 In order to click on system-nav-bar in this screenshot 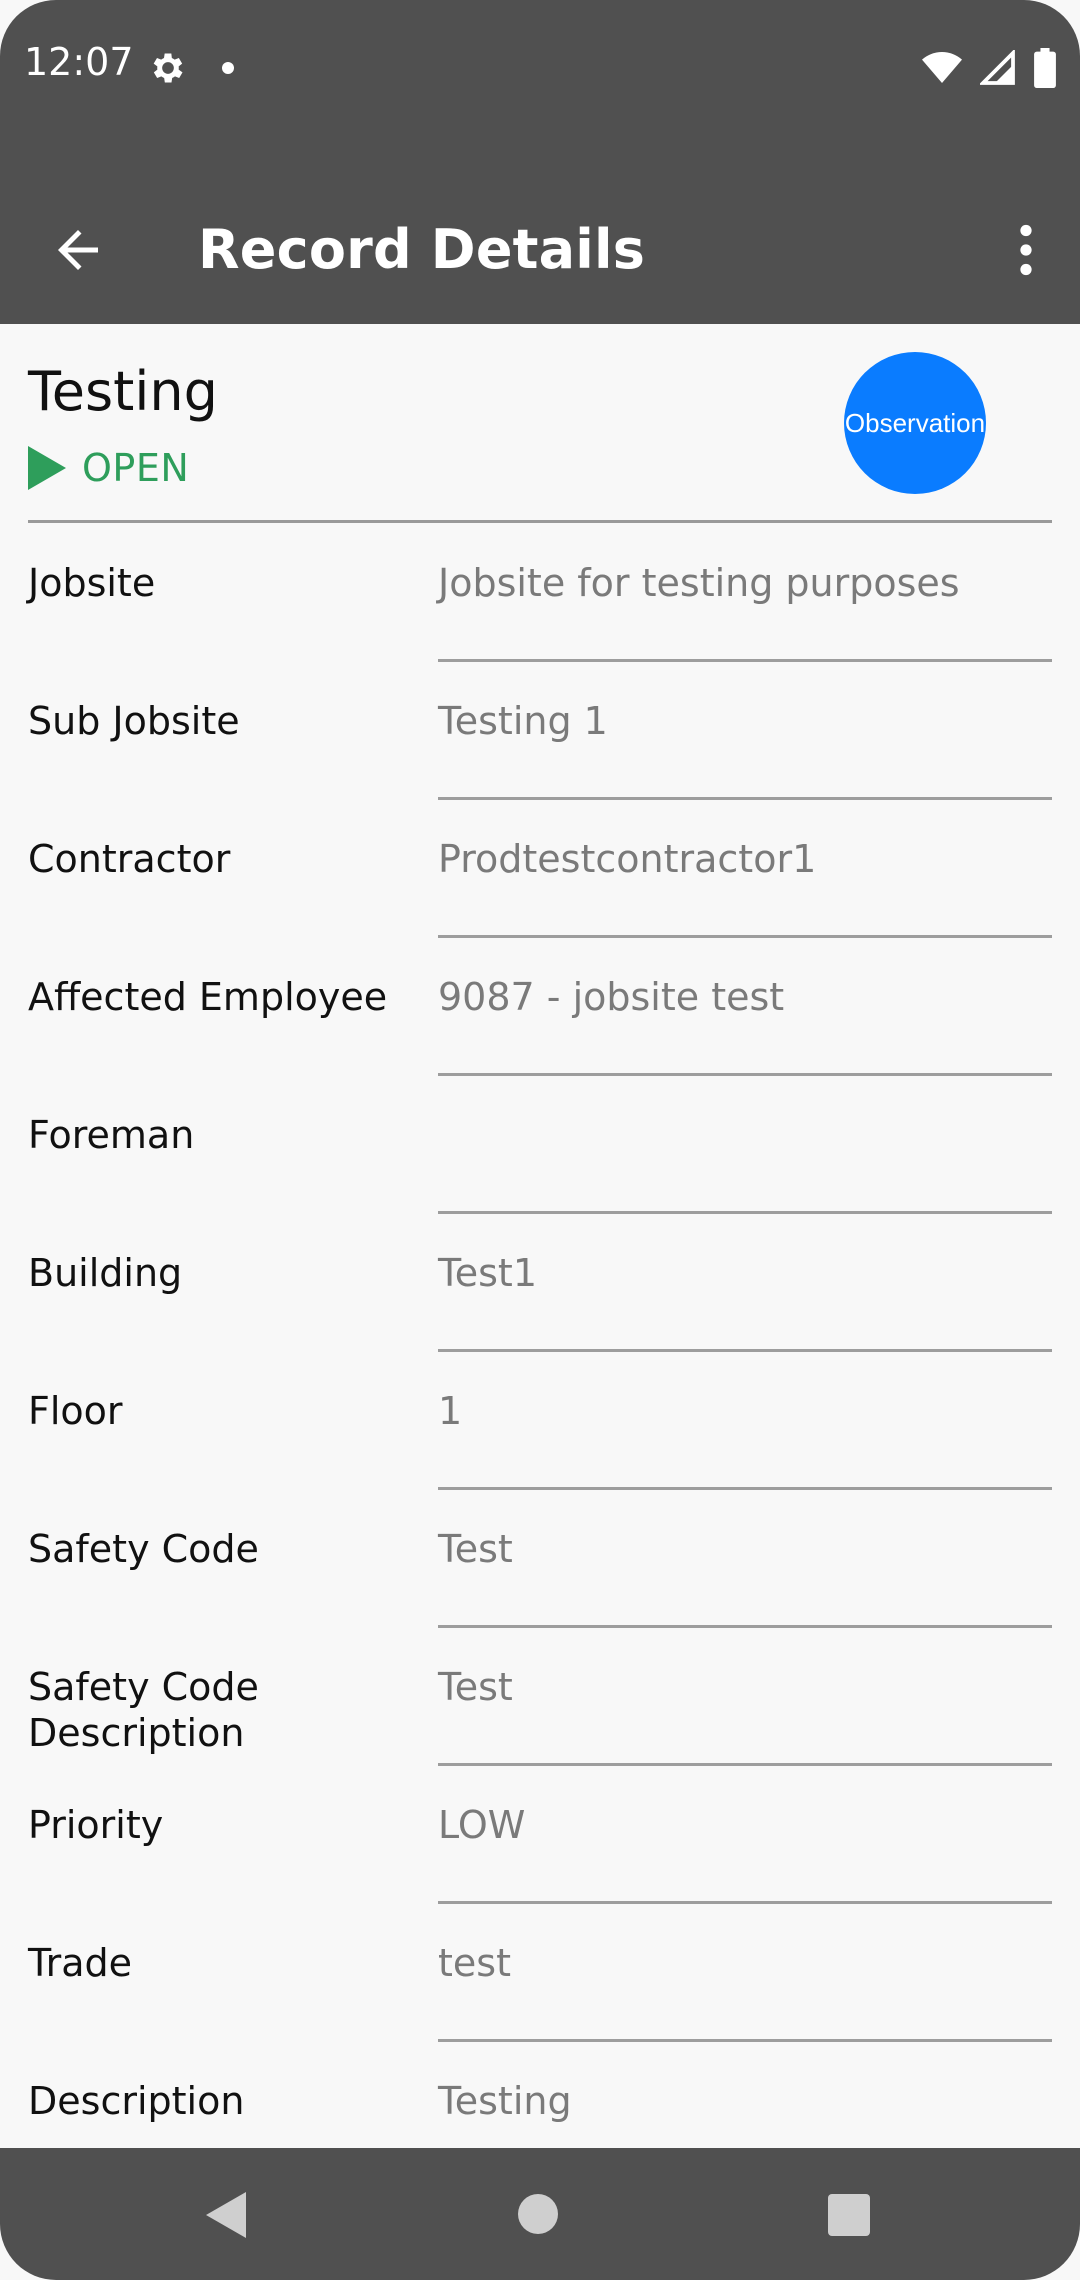, I will do `click(540, 2214)`.